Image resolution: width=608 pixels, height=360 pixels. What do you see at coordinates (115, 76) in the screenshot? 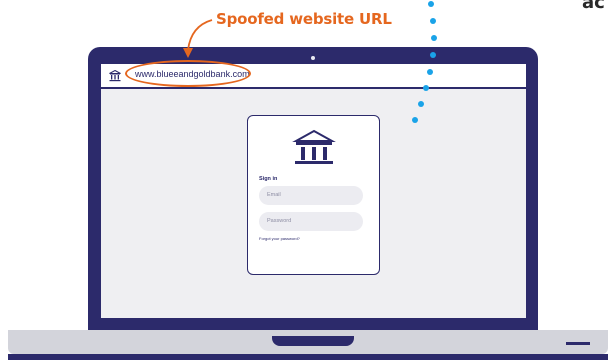
I see `bank-icon` at bounding box center [115, 76].